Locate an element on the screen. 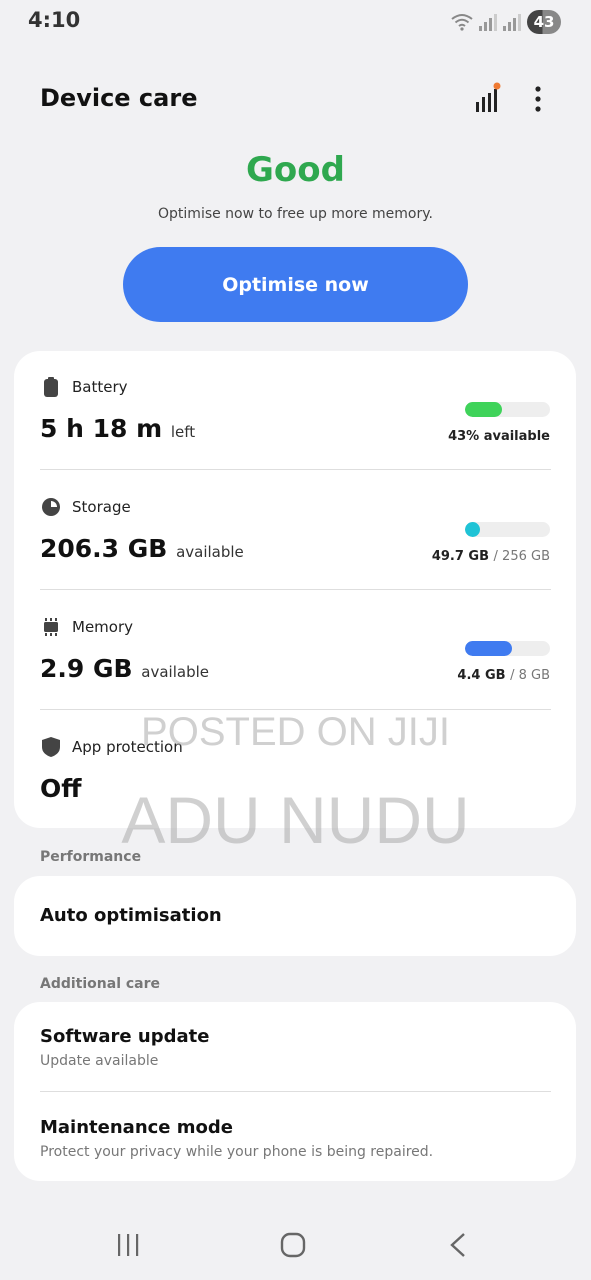 Image resolution: width=591 pixels, height=1280 pixels. storage-detail: 49.7 GB / 256 GB is located at coordinates (491, 556).